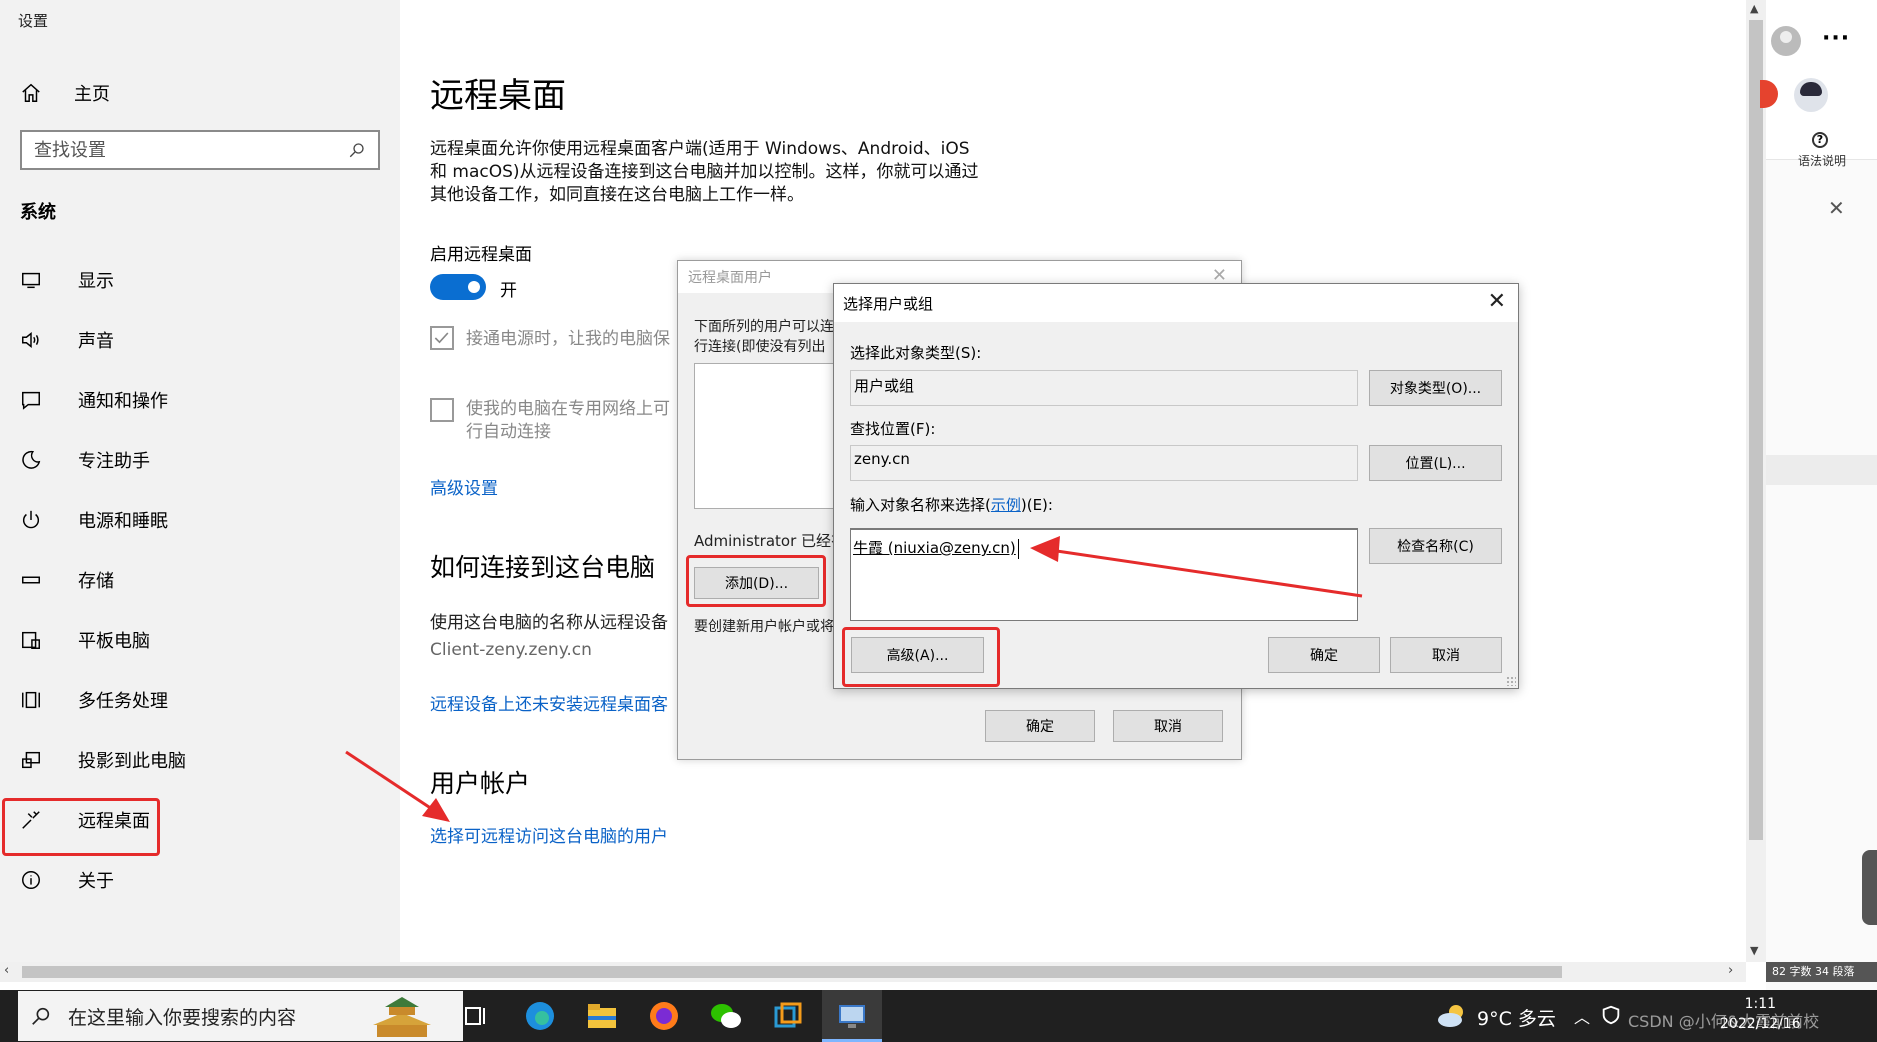  Describe the element at coordinates (96, 881) in the screenshot. I see `sidebar-item-label: 关于` at that location.